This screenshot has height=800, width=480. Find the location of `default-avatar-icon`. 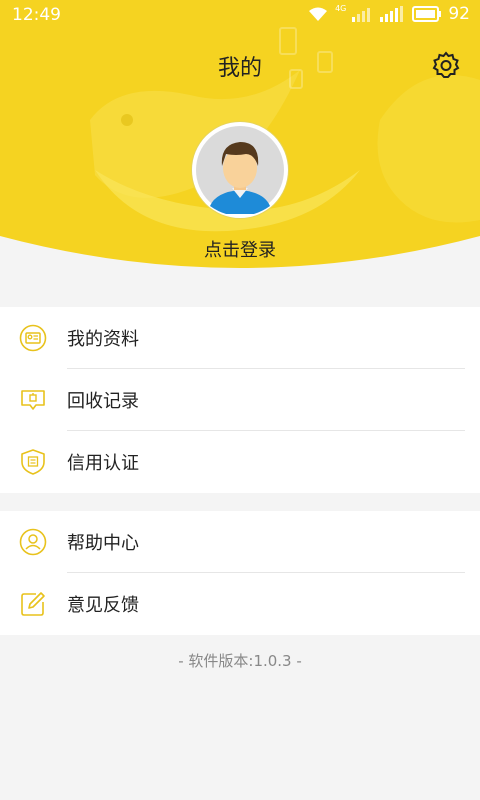

default-avatar-icon is located at coordinates (240, 170).